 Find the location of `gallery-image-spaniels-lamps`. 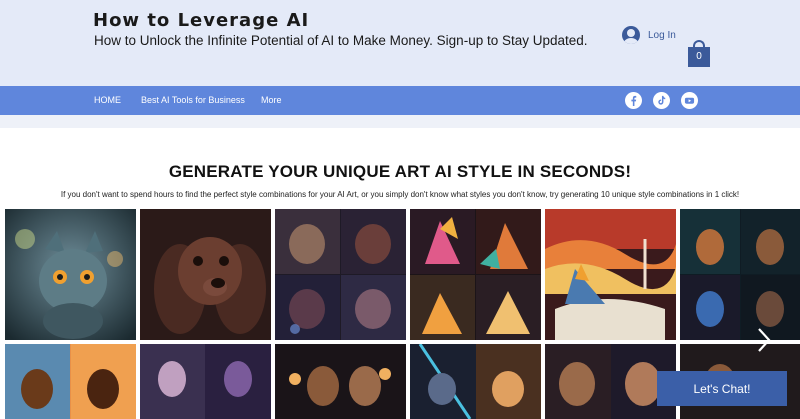

gallery-image-spaniels-lamps is located at coordinates (340, 381).